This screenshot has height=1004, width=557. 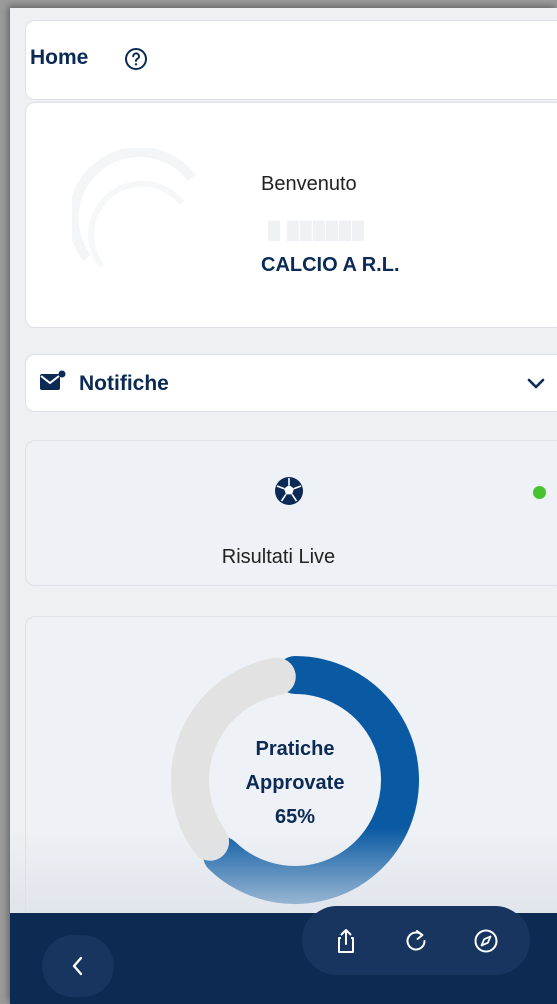 What do you see at coordinates (486, 941) in the screenshot?
I see `compass-icon` at bounding box center [486, 941].